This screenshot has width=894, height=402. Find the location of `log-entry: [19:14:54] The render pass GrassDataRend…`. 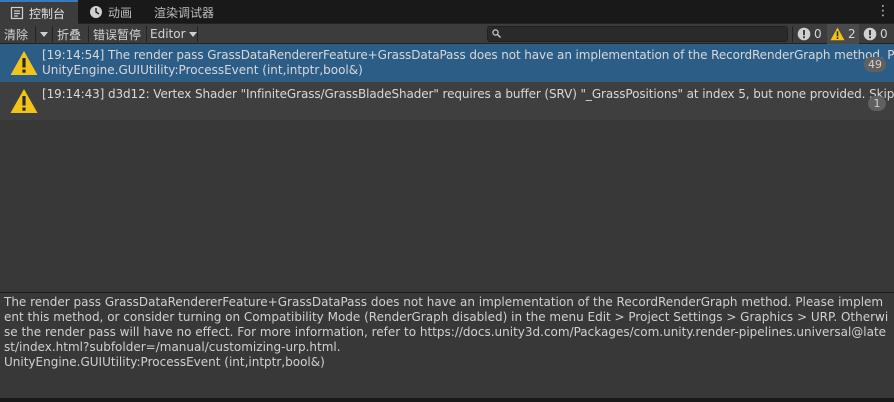

log-entry: [19:14:54] The render pass GrassDataRend… is located at coordinates (447, 63).